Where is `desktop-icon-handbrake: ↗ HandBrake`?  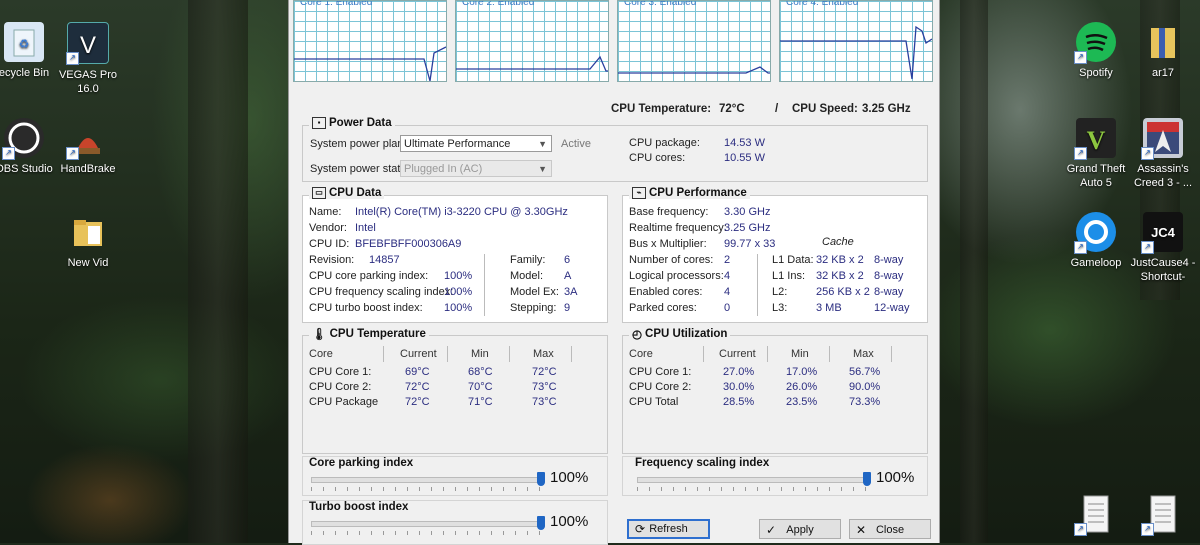
desktop-icon-handbrake: ↗ HandBrake is located at coordinates (88, 147).